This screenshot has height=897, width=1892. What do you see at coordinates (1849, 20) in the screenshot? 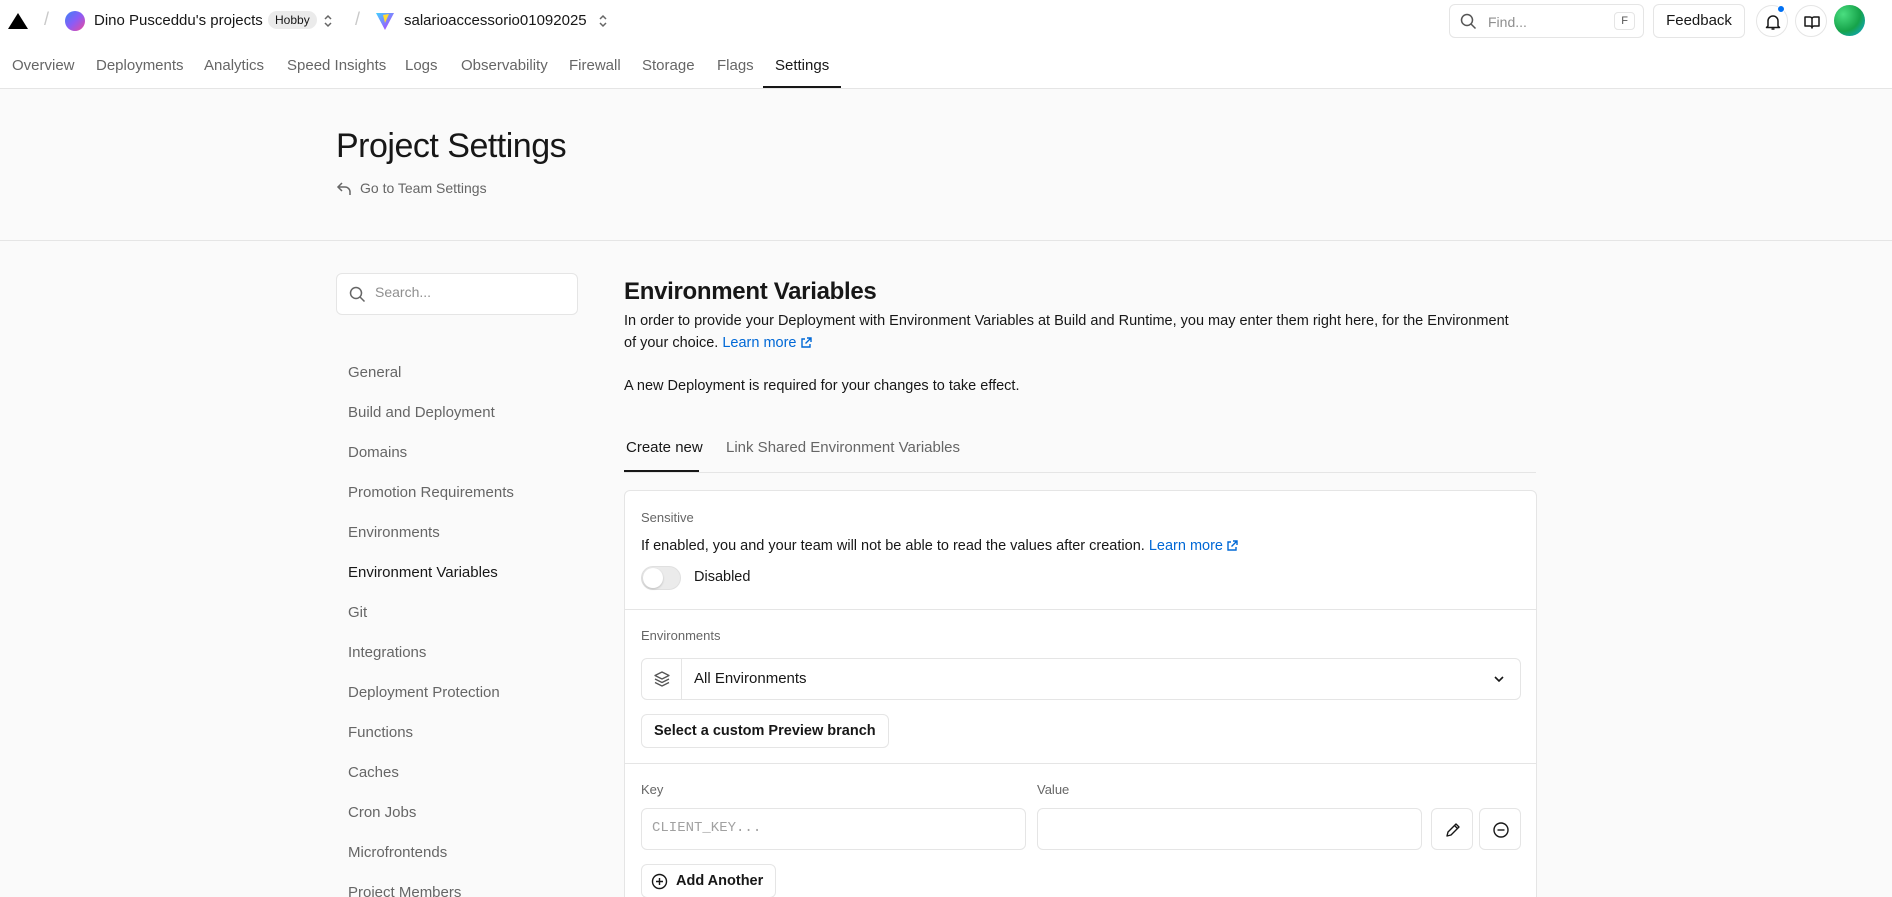
I see `user-avatar` at bounding box center [1849, 20].